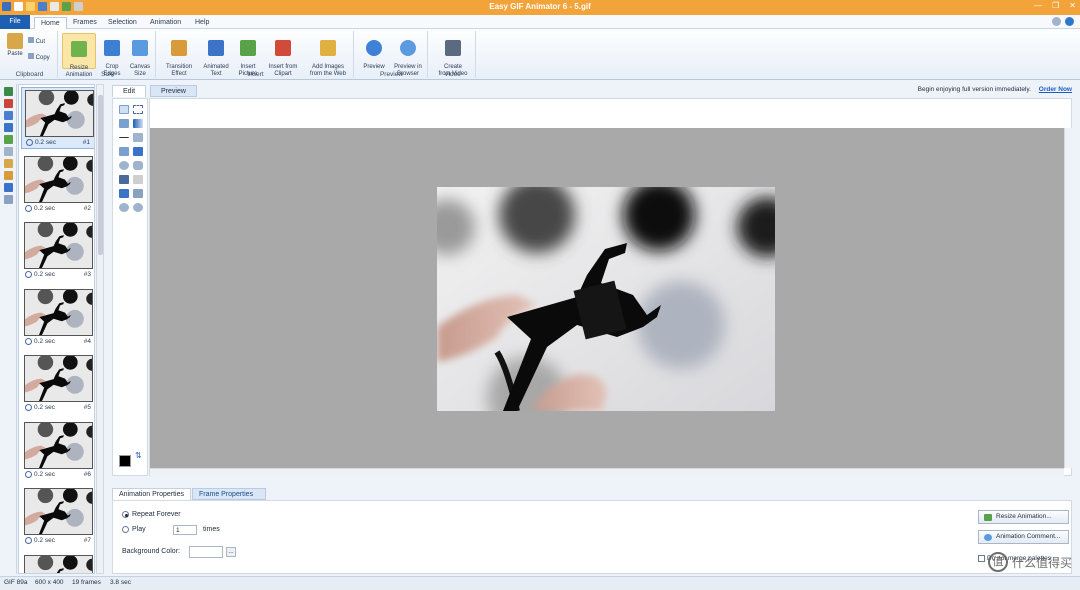 This screenshot has width=1080, height=590. Describe the element at coordinates (151, 551) in the screenshot. I see `background-color-label: Background Color:` at that location.